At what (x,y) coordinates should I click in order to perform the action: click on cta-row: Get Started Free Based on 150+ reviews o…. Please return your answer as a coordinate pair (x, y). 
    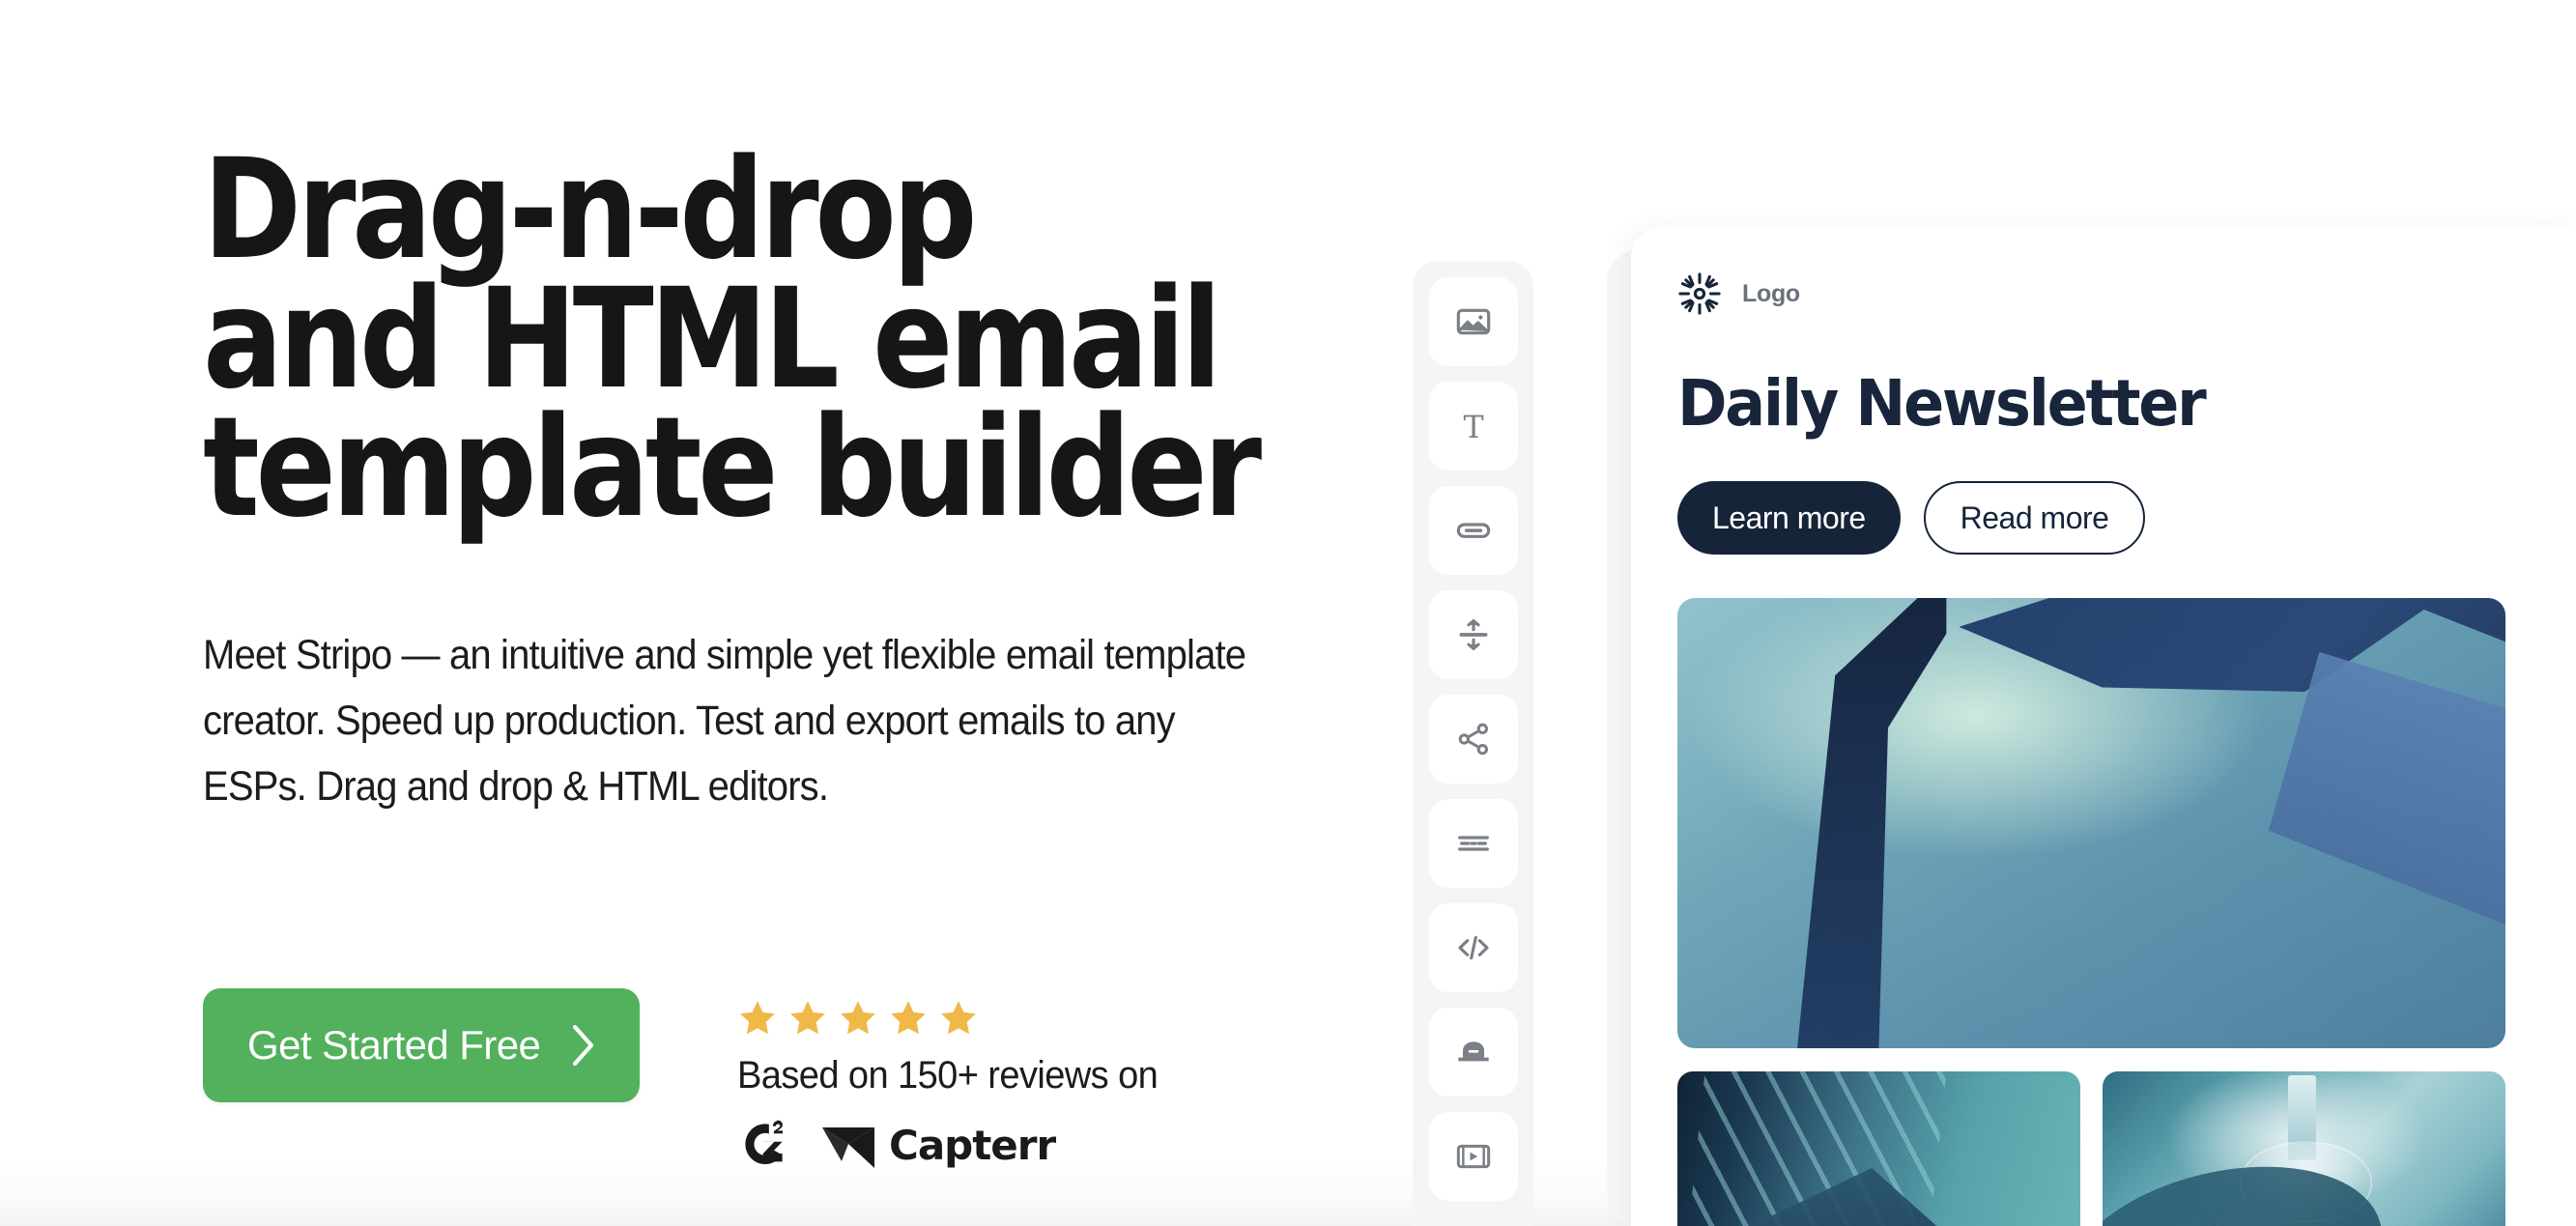
    Looking at the image, I should click on (692, 1080).